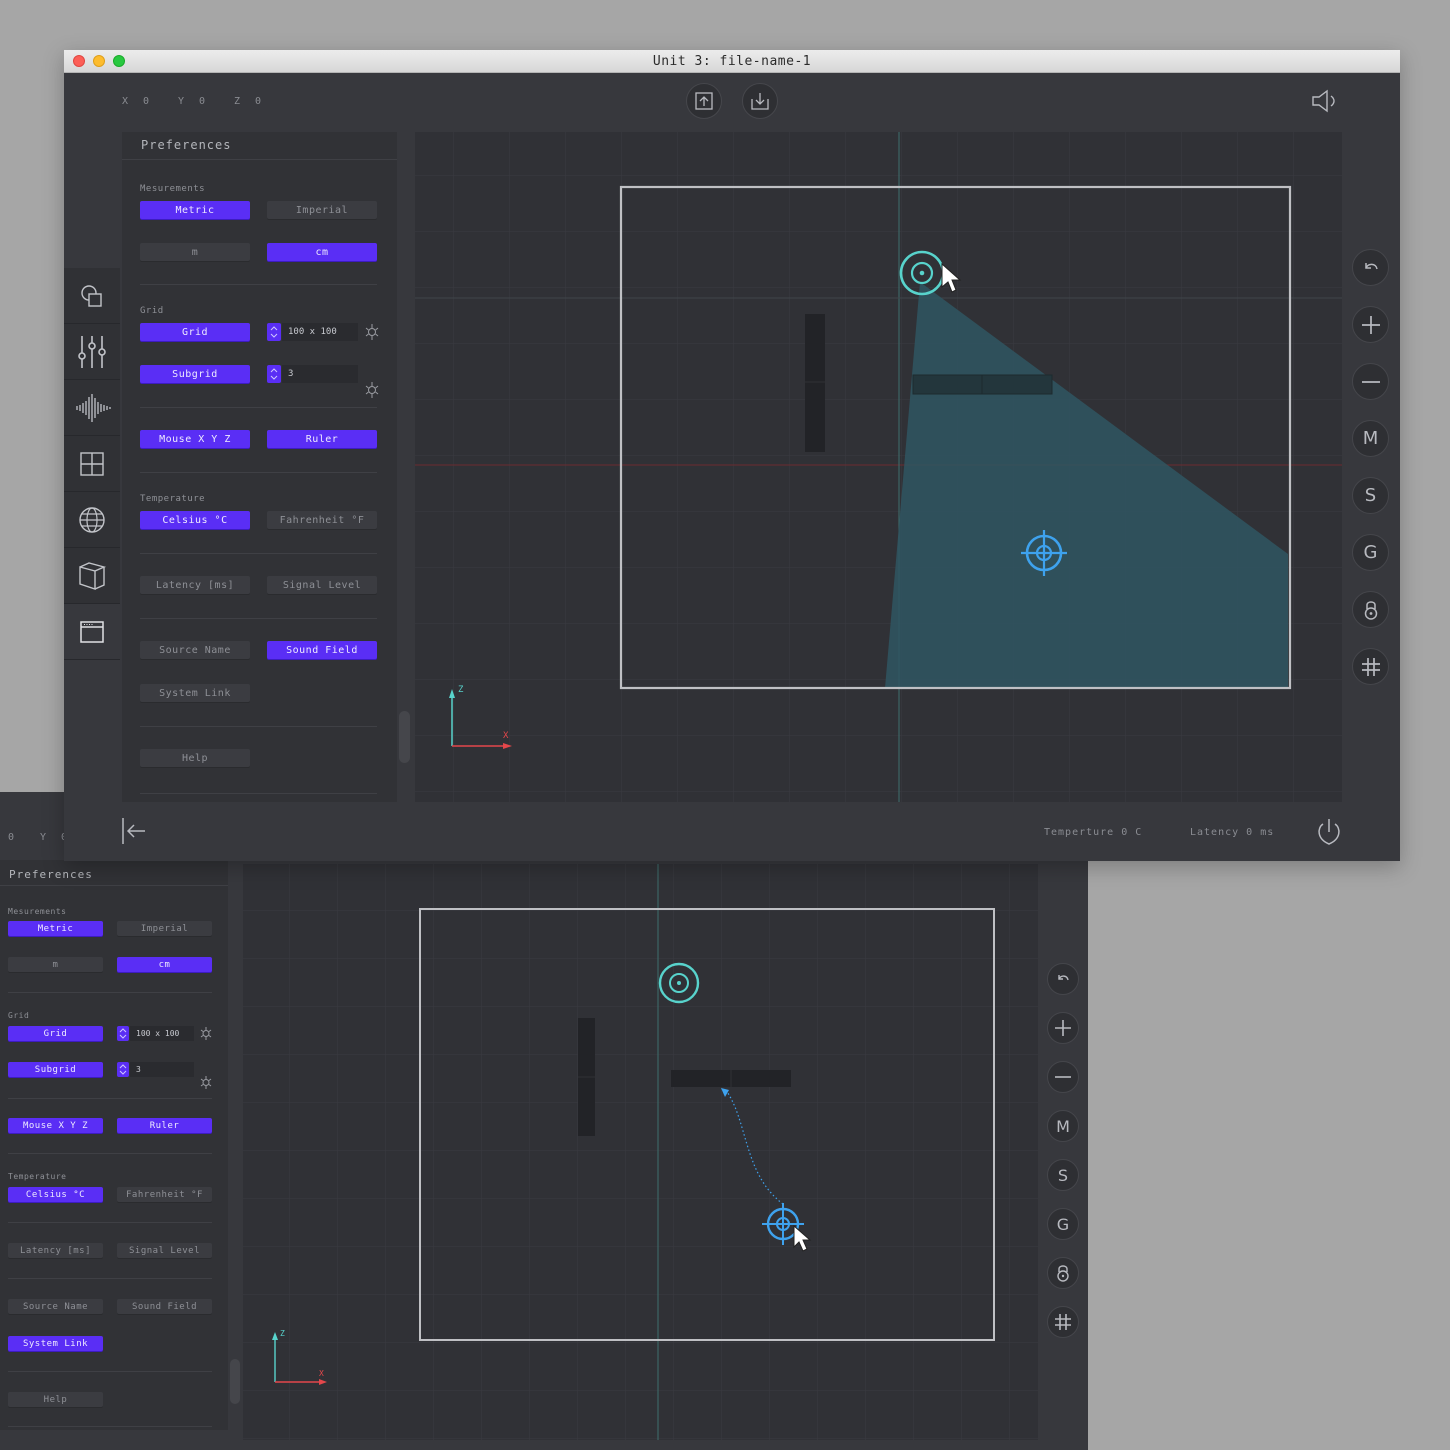  I want to click on import-button, so click(760, 101).